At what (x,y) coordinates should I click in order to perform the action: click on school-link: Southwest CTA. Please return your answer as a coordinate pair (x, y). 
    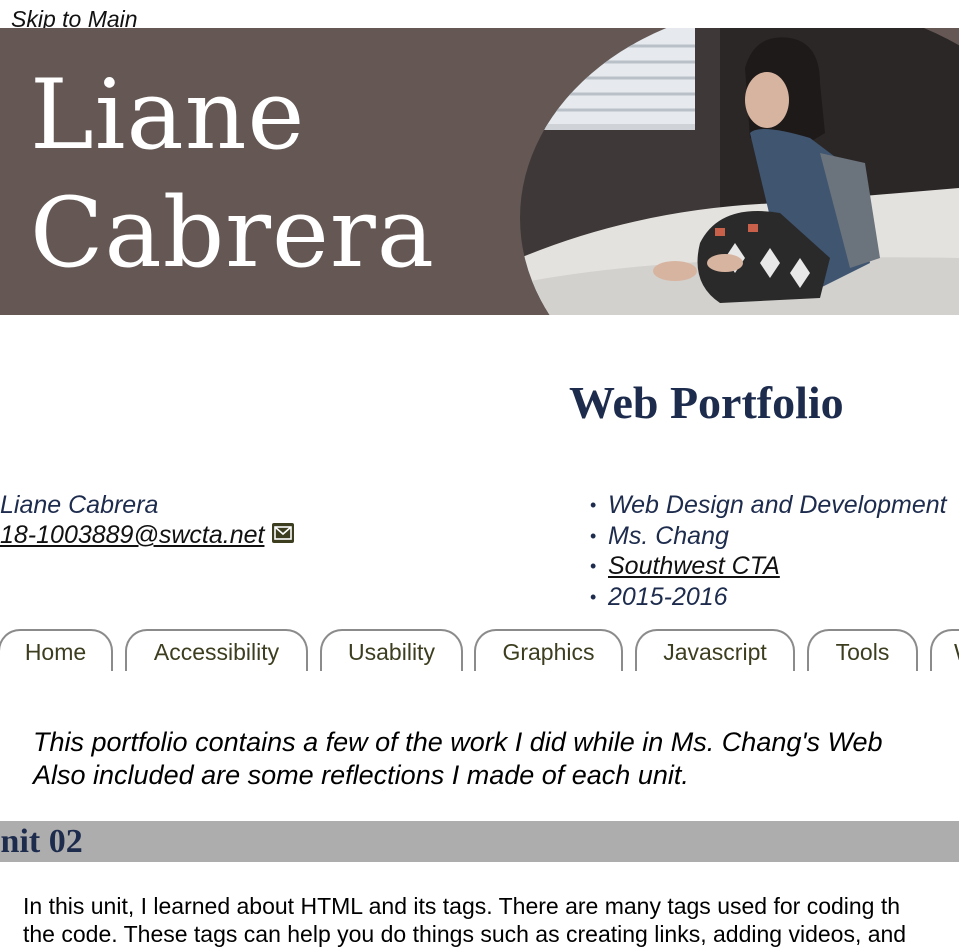
    Looking at the image, I should click on (694, 566).